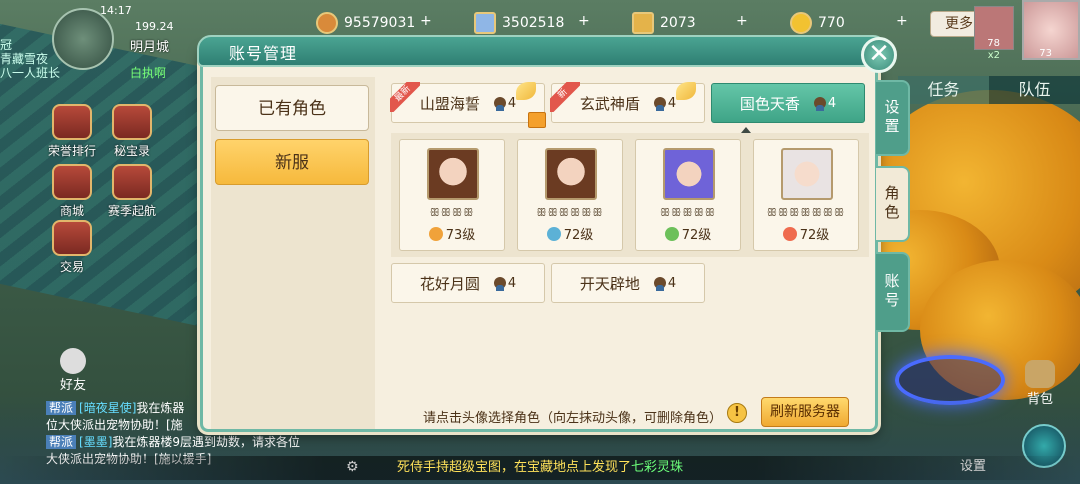 Image resolution: width=1080 pixels, height=484 pixels. Describe the element at coordinates (657, 467) in the screenshot. I see `announcement-highlight: 七彩灵珠` at that location.